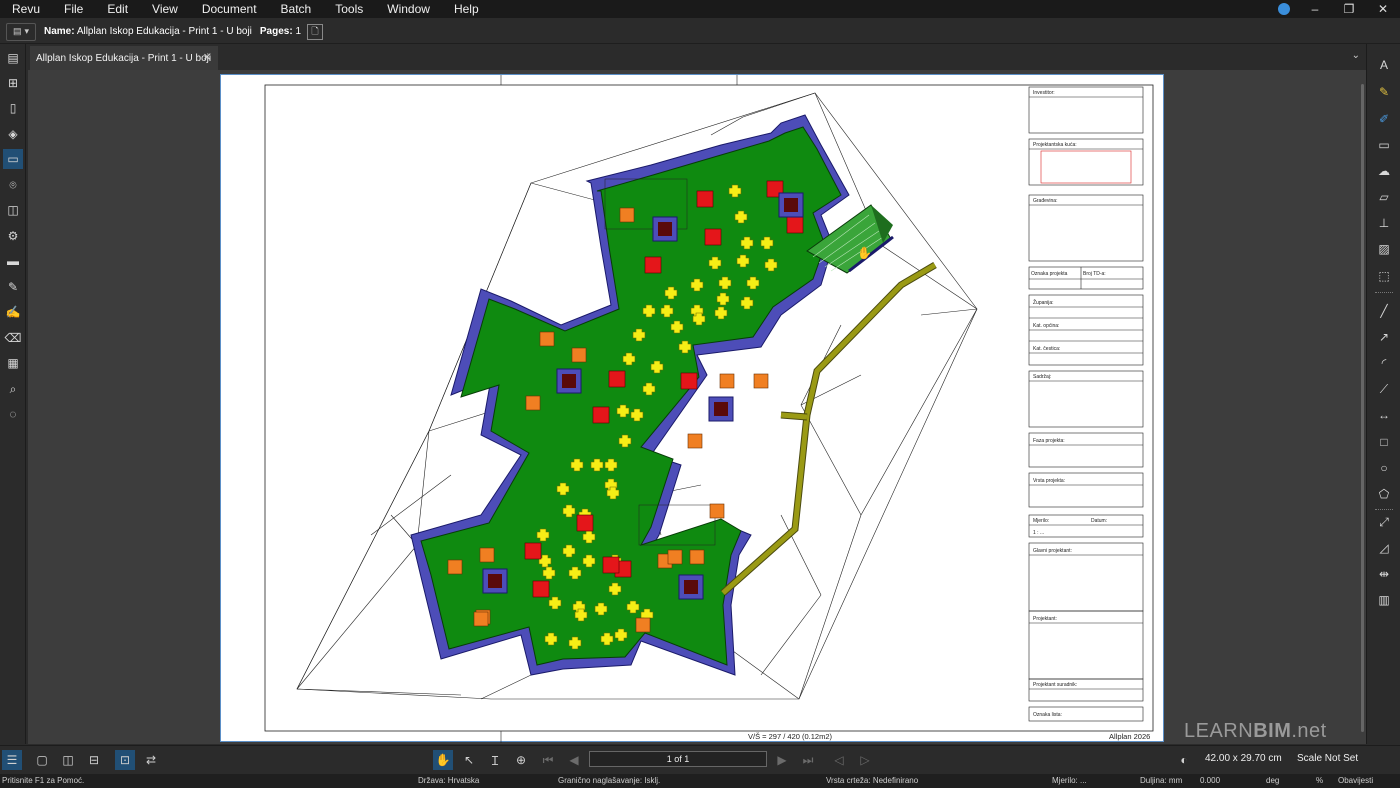  What do you see at coordinates (26, 9) in the screenshot?
I see `menu-revu: Revu` at bounding box center [26, 9].